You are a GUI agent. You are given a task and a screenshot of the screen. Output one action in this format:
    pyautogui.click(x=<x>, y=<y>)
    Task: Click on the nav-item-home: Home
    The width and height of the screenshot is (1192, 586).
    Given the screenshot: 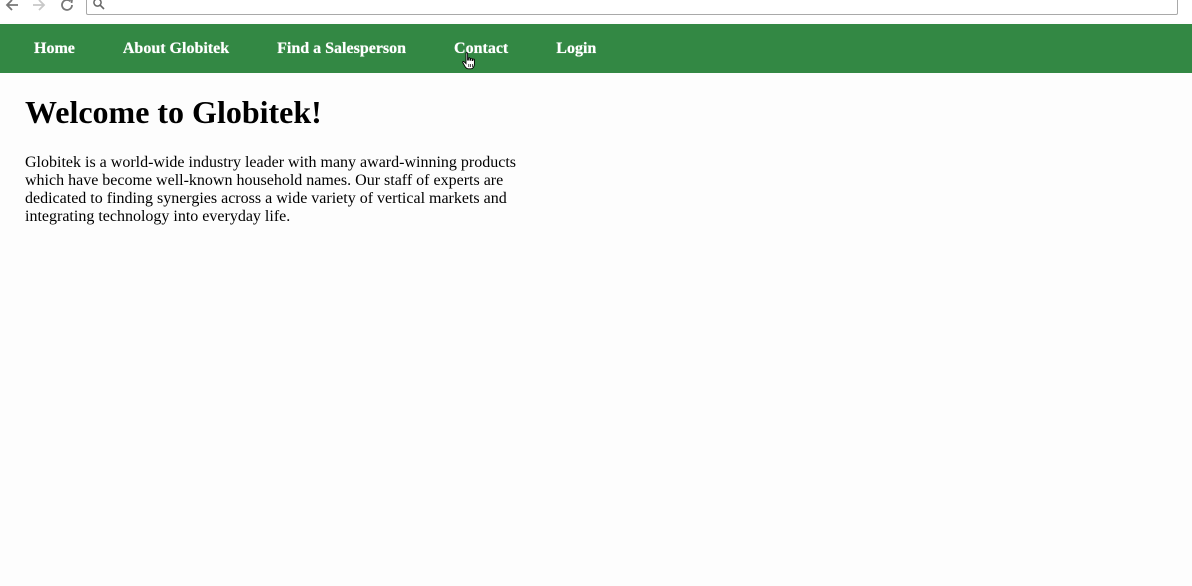 What is the action you would take?
    pyautogui.click(x=54, y=48)
    